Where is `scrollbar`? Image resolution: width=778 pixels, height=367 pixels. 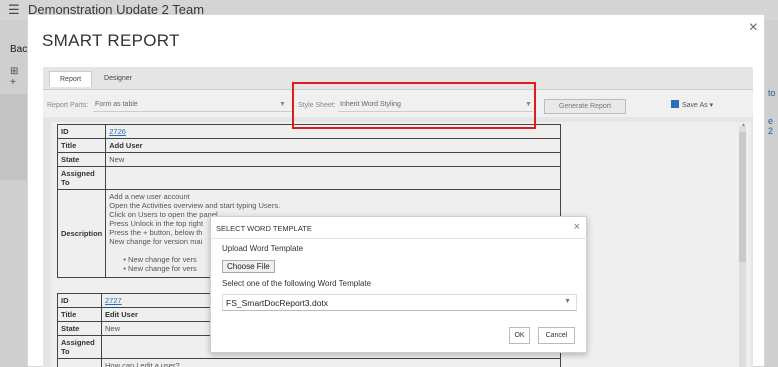 scrollbar is located at coordinates (742, 246).